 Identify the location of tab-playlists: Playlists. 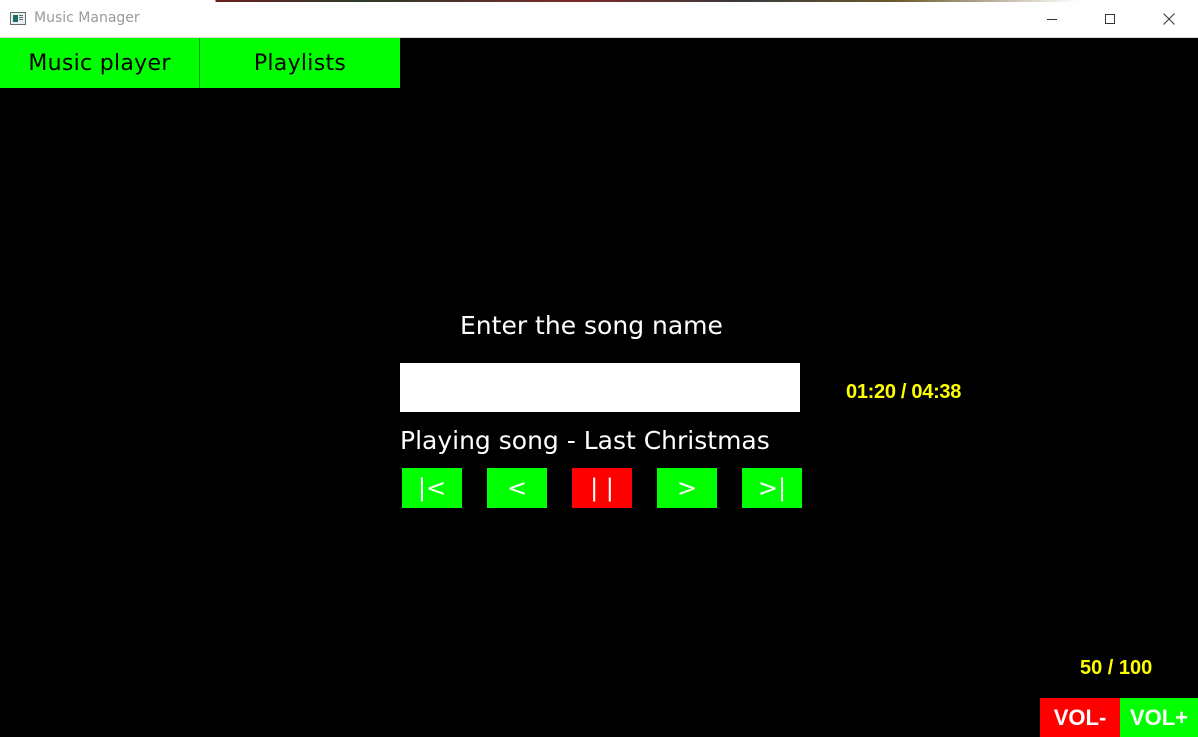
(300, 63).